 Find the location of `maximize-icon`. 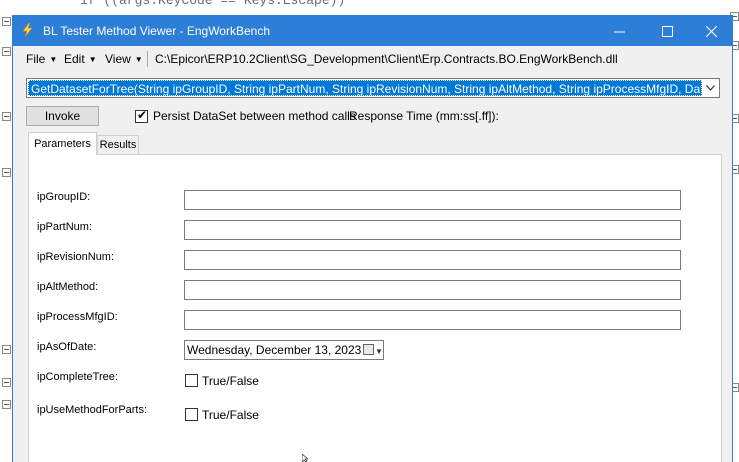

maximize-icon is located at coordinates (667, 31).